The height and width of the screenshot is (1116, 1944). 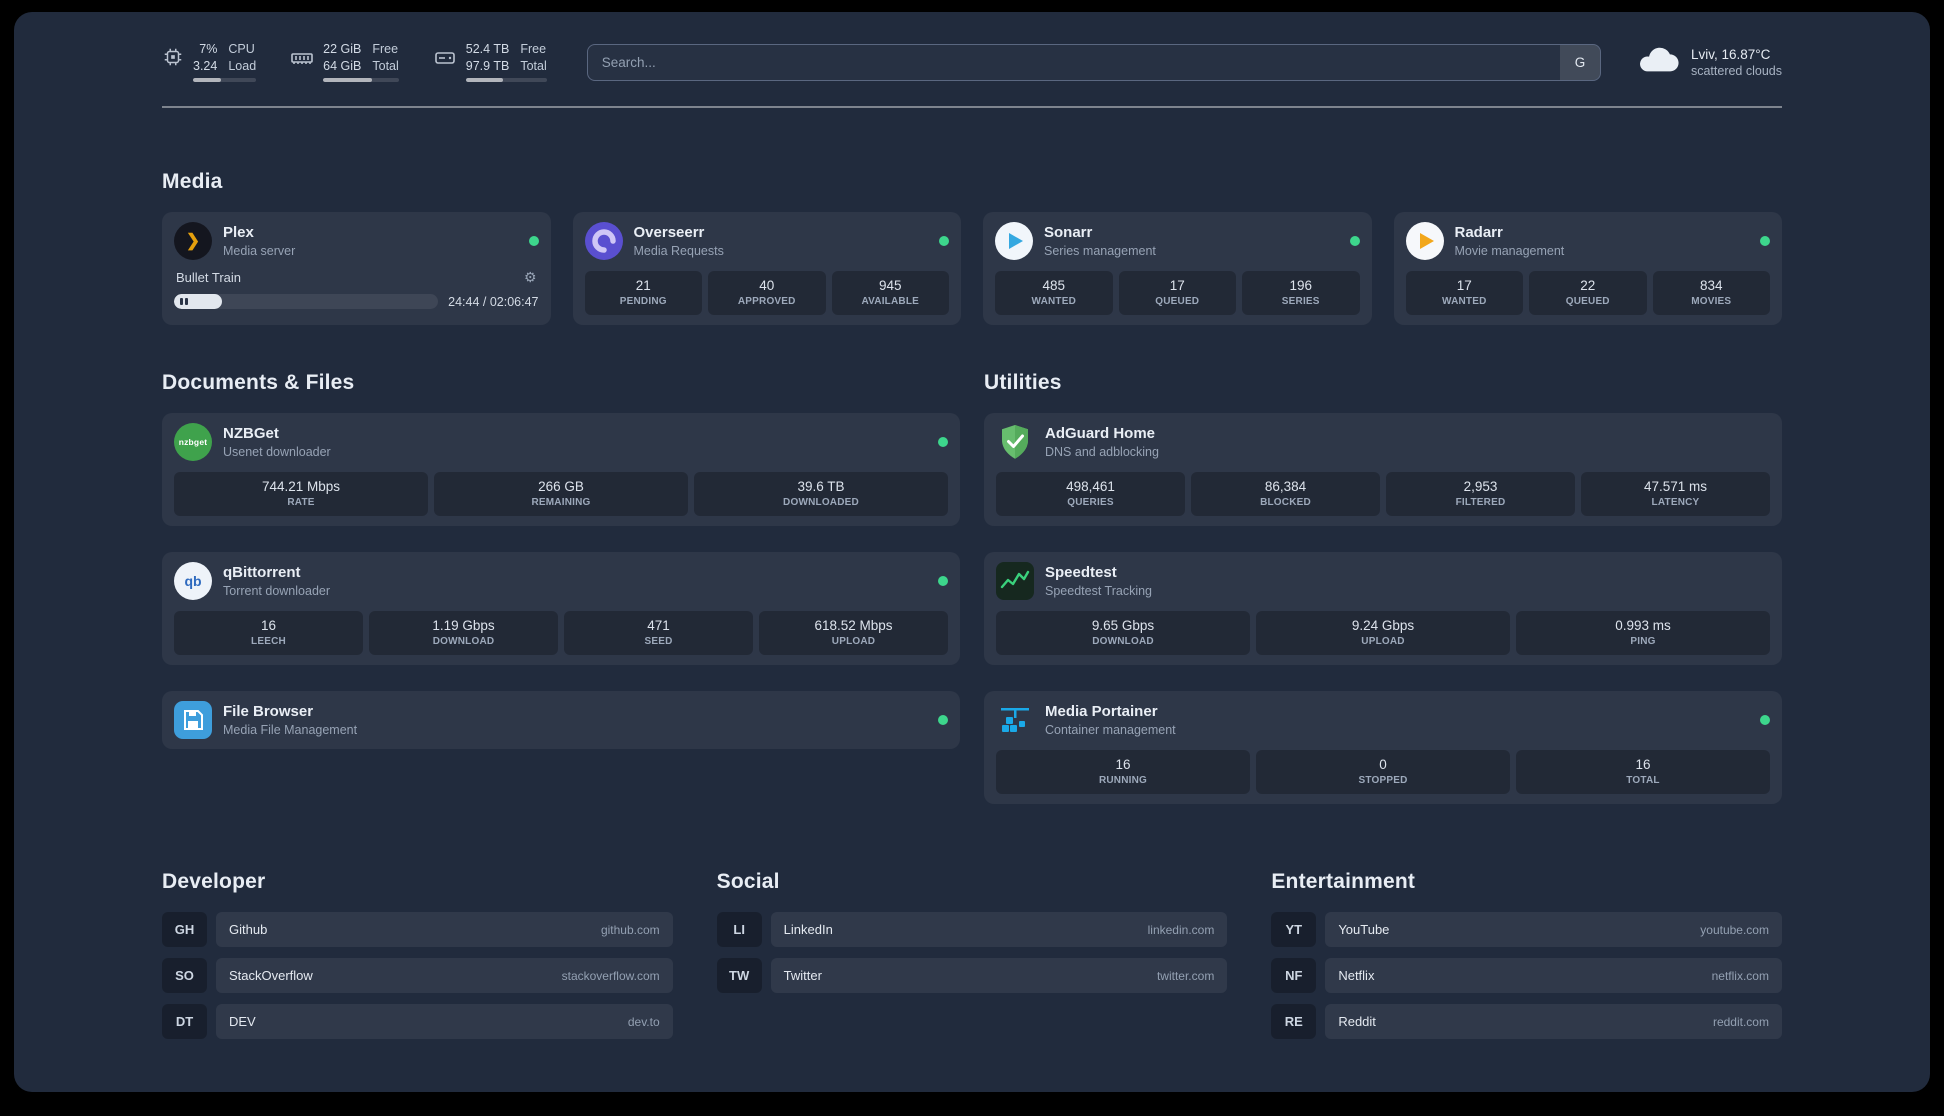 I want to click on topbar-divider, so click(x=972, y=107).